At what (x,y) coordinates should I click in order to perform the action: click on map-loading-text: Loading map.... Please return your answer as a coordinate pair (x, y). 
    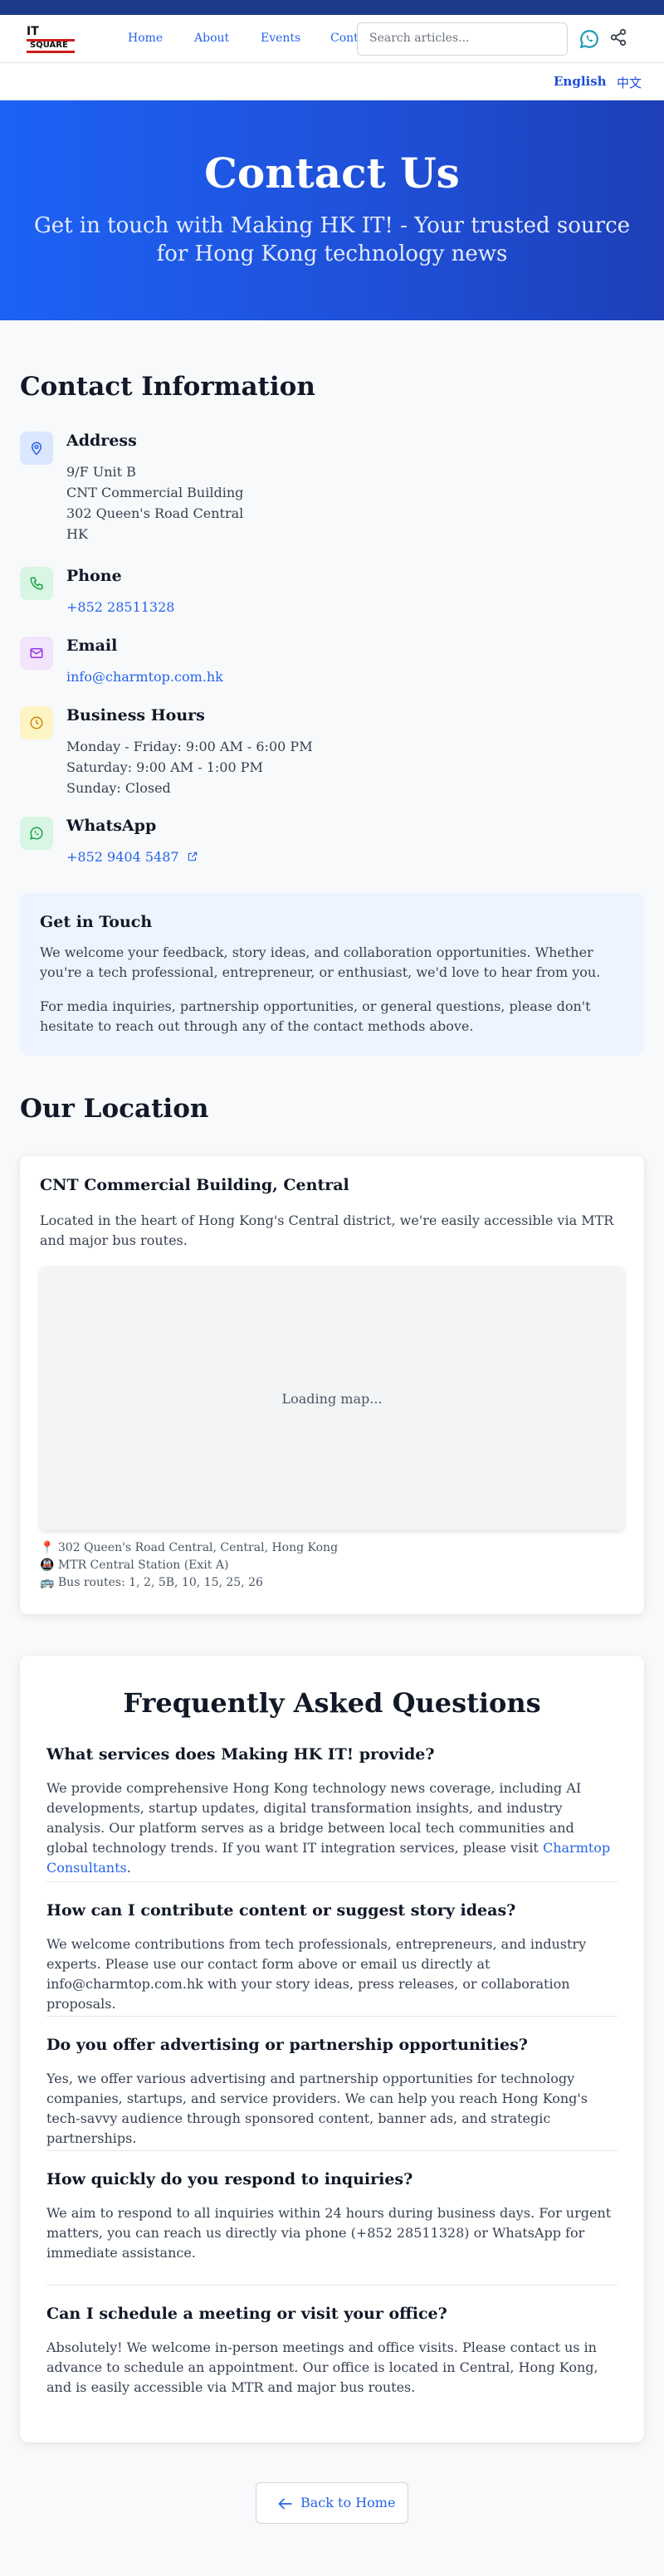
    Looking at the image, I should click on (332, 1399).